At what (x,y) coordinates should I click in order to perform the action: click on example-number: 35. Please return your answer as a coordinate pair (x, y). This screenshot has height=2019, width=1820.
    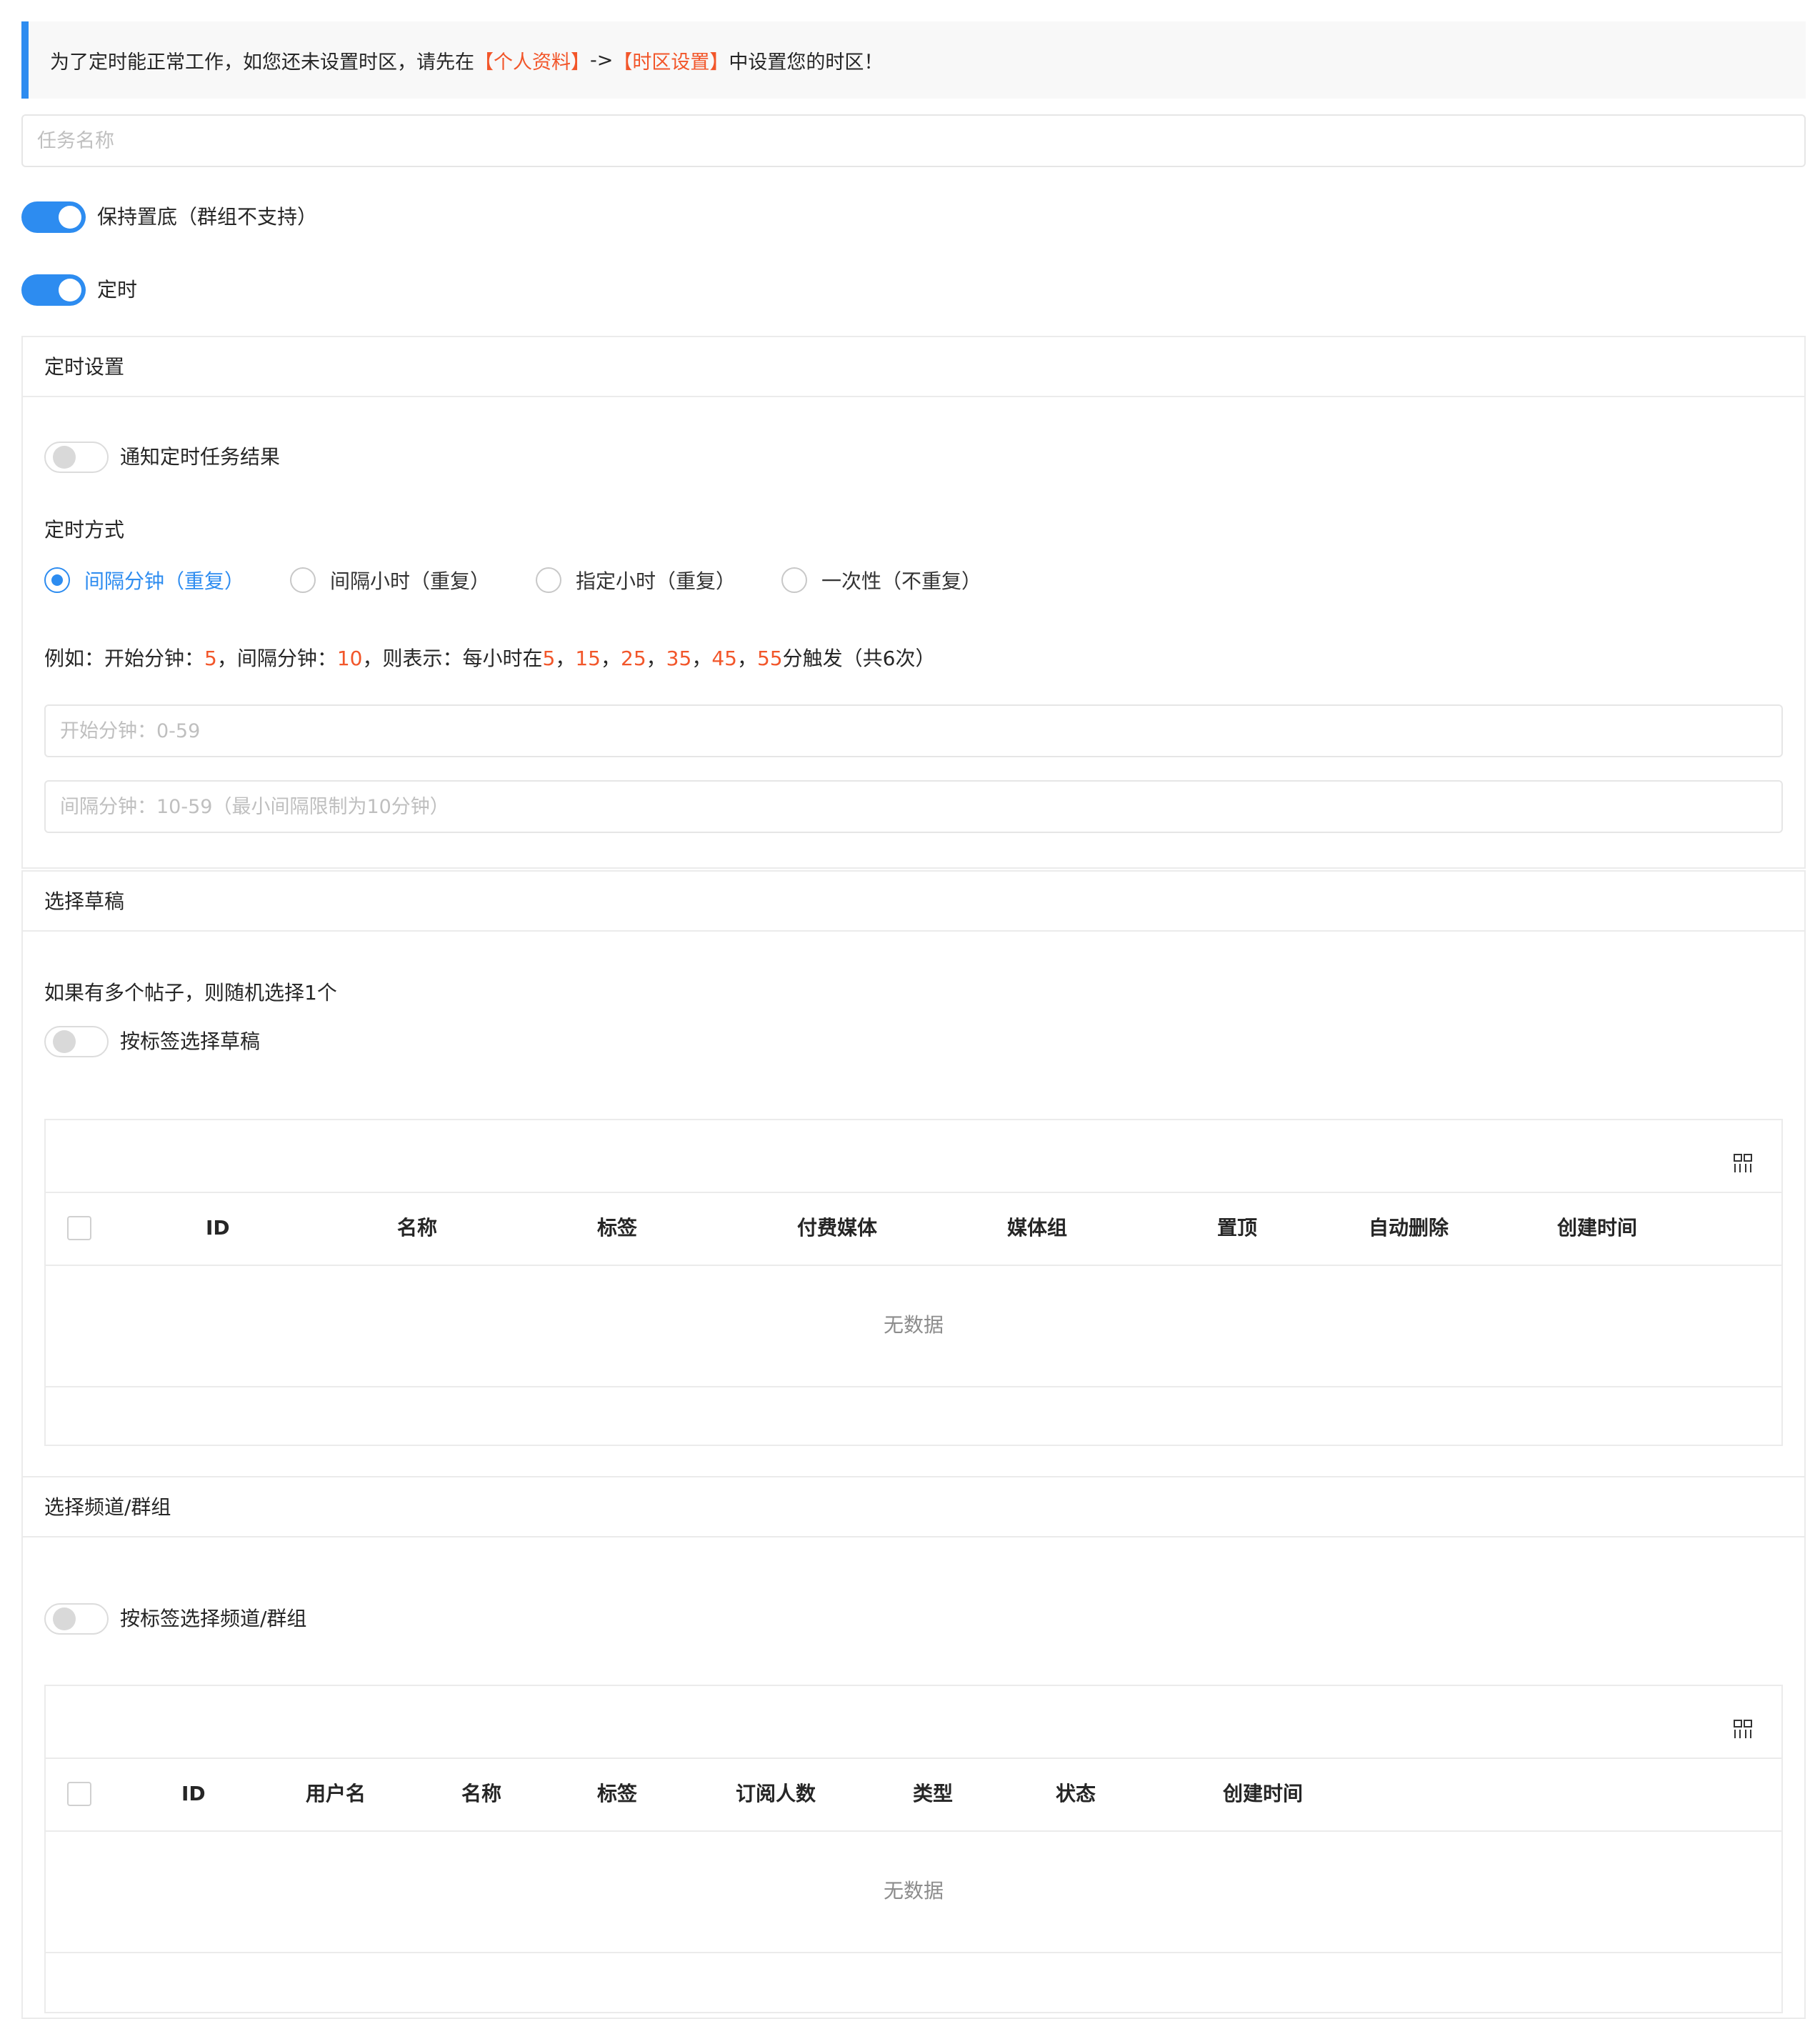
    Looking at the image, I should click on (679, 658).